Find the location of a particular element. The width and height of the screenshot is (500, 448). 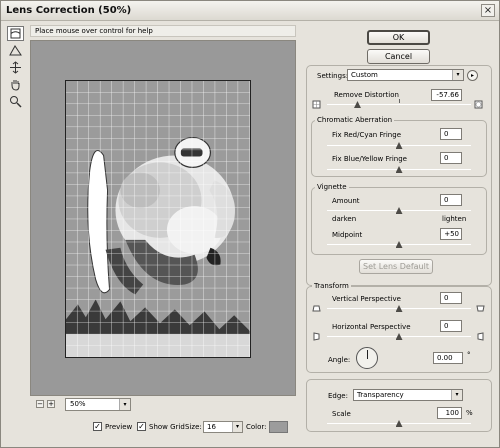

grid-size-select: 16 ▾ is located at coordinates (223, 427).